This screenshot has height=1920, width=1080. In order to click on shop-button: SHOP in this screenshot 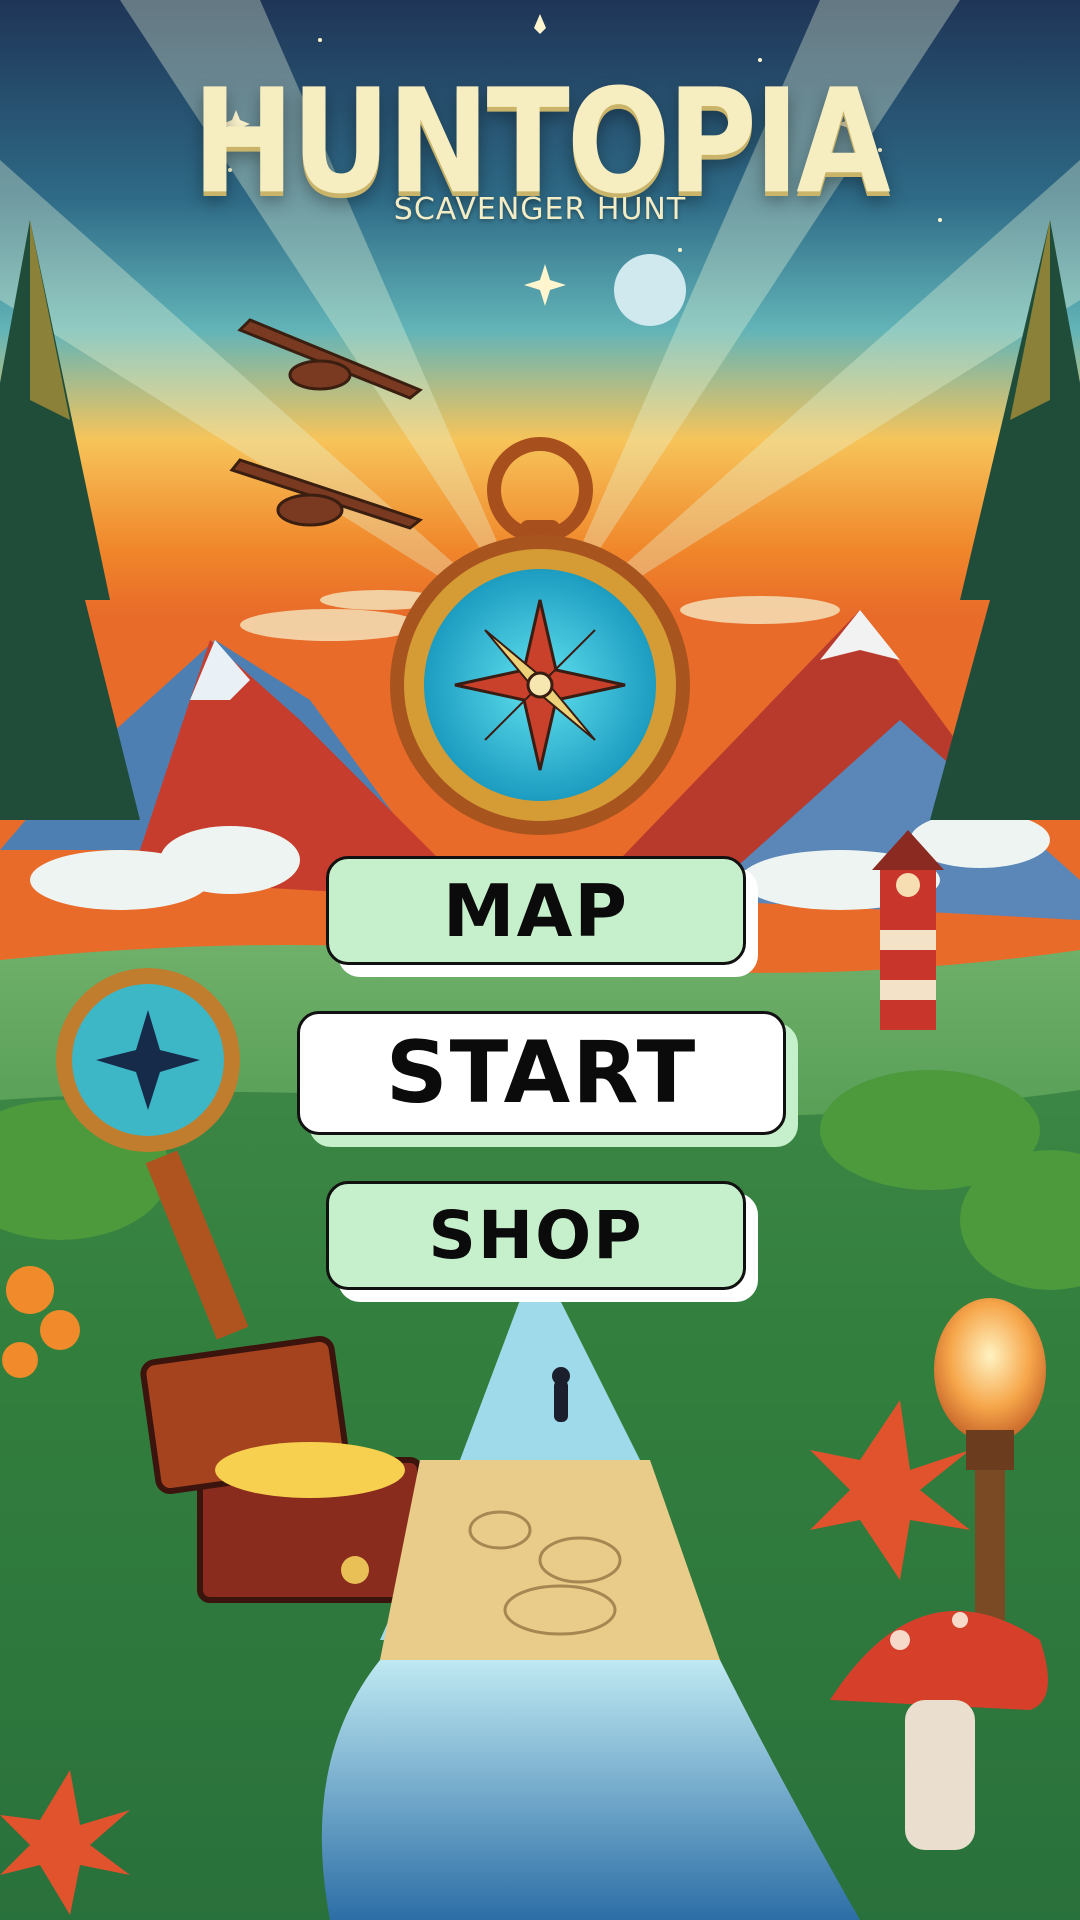, I will do `click(536, 1235)`.